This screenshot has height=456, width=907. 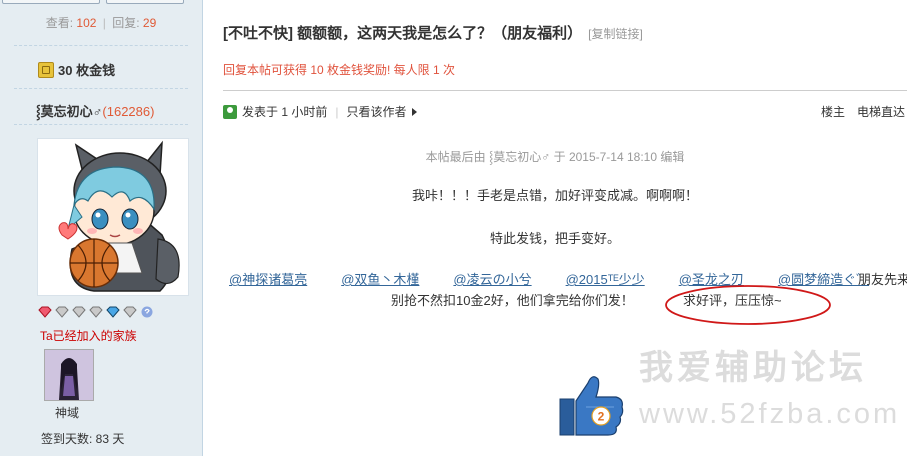 I want to click on coin-reward: 30 枚金钱, so click(x=76, y=69).